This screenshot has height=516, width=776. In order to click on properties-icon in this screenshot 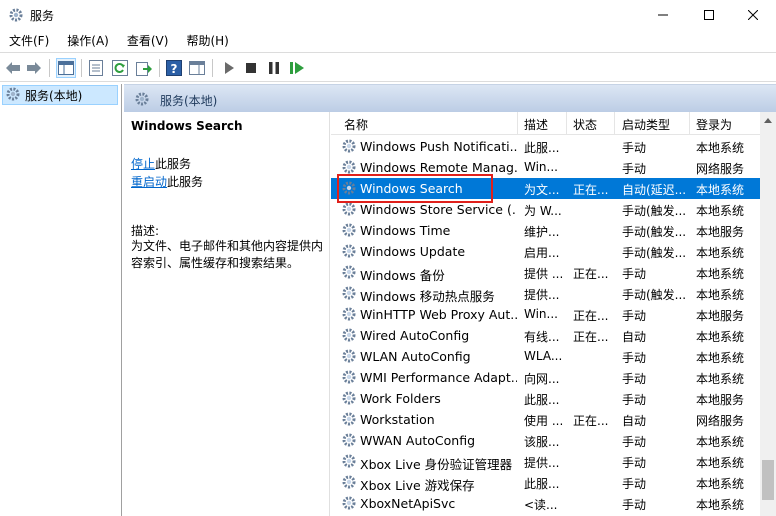, I will do `click(96, 68)`.